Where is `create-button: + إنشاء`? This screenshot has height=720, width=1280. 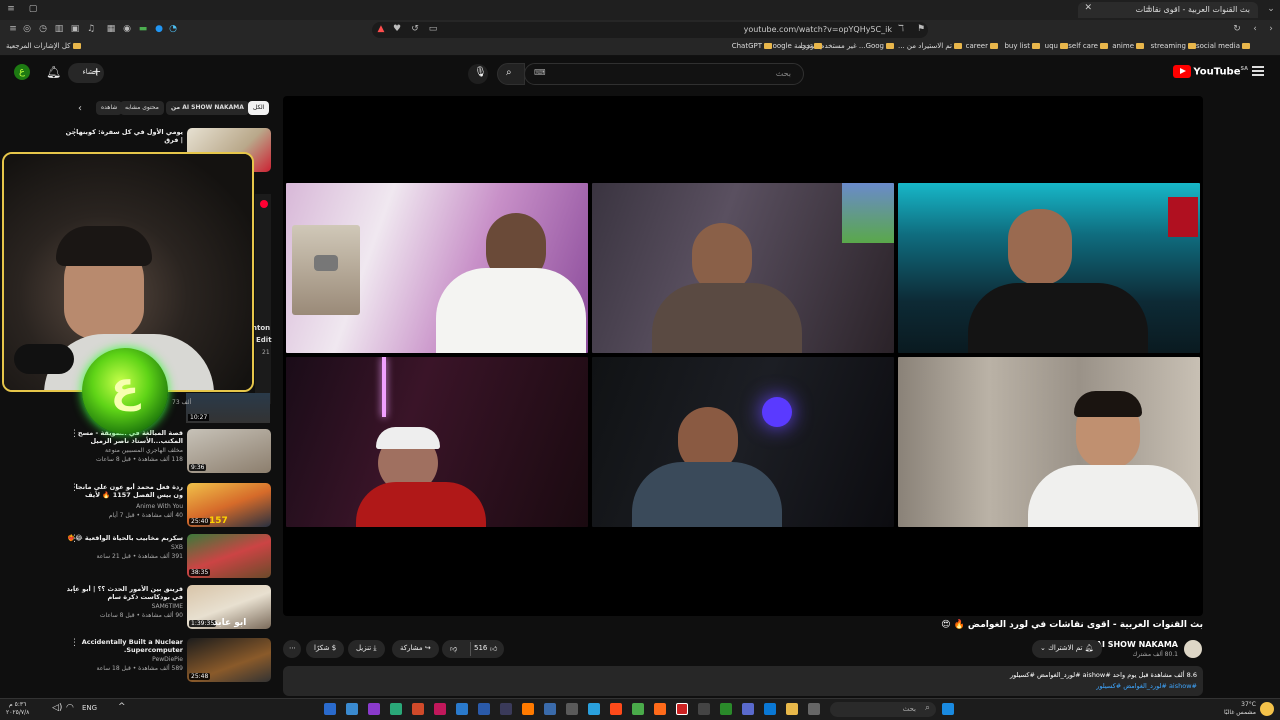
create-button: + إنشاء is located at coordinates (86, 73).